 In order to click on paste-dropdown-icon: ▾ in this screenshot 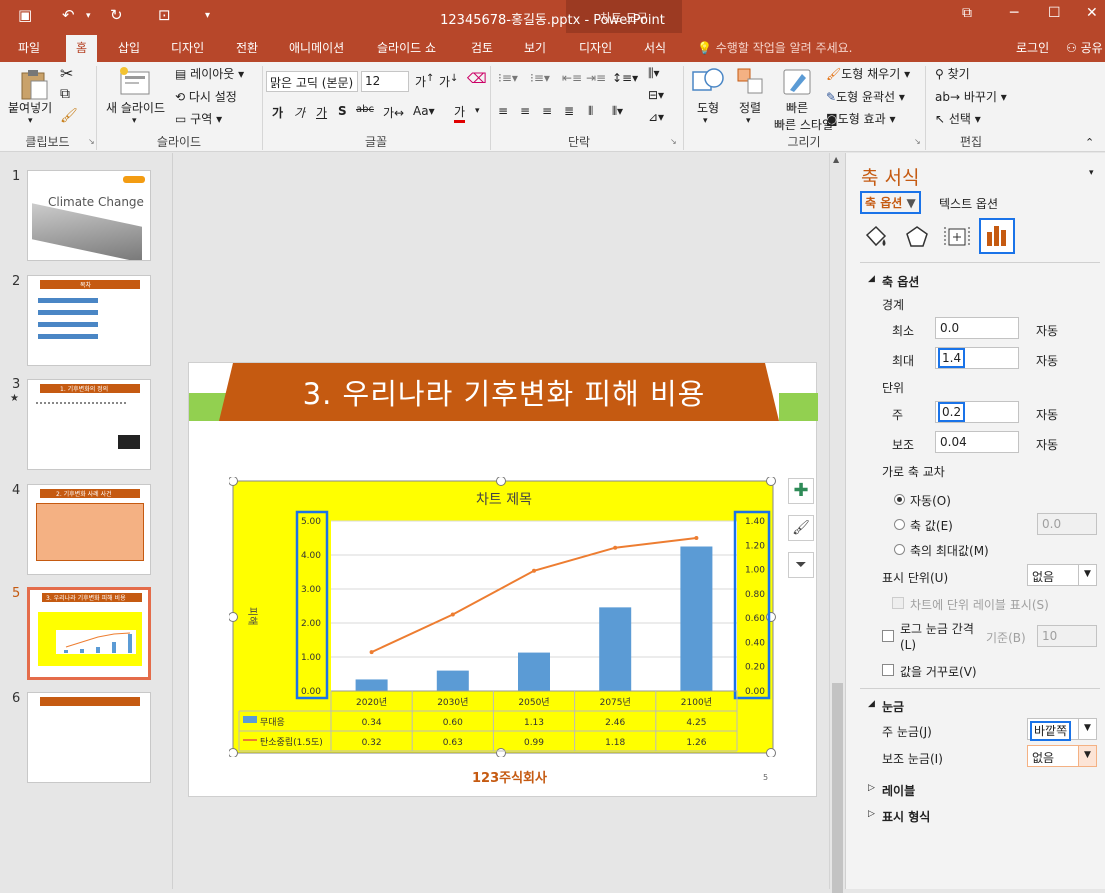, I will do `click(30, 121)`.